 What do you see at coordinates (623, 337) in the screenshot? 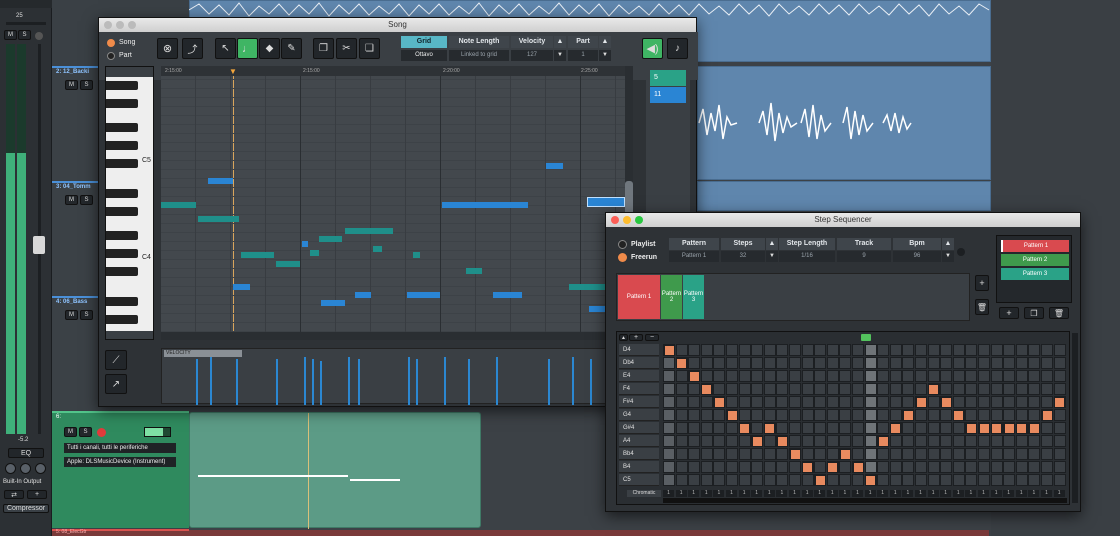
I see `grid-up-button: ▲` at bounding box center [623, 337].